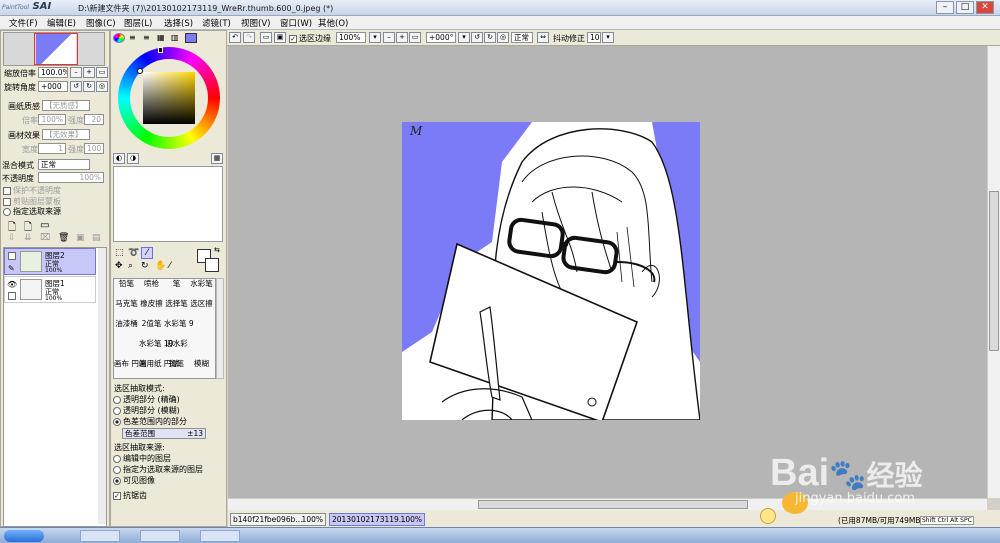 The height and width of the screenshot is (543, 1000). Describe the element at coordinates (134, 480) in the screenshot. I see `source-visible-image-radio: 可见图像` at that location.